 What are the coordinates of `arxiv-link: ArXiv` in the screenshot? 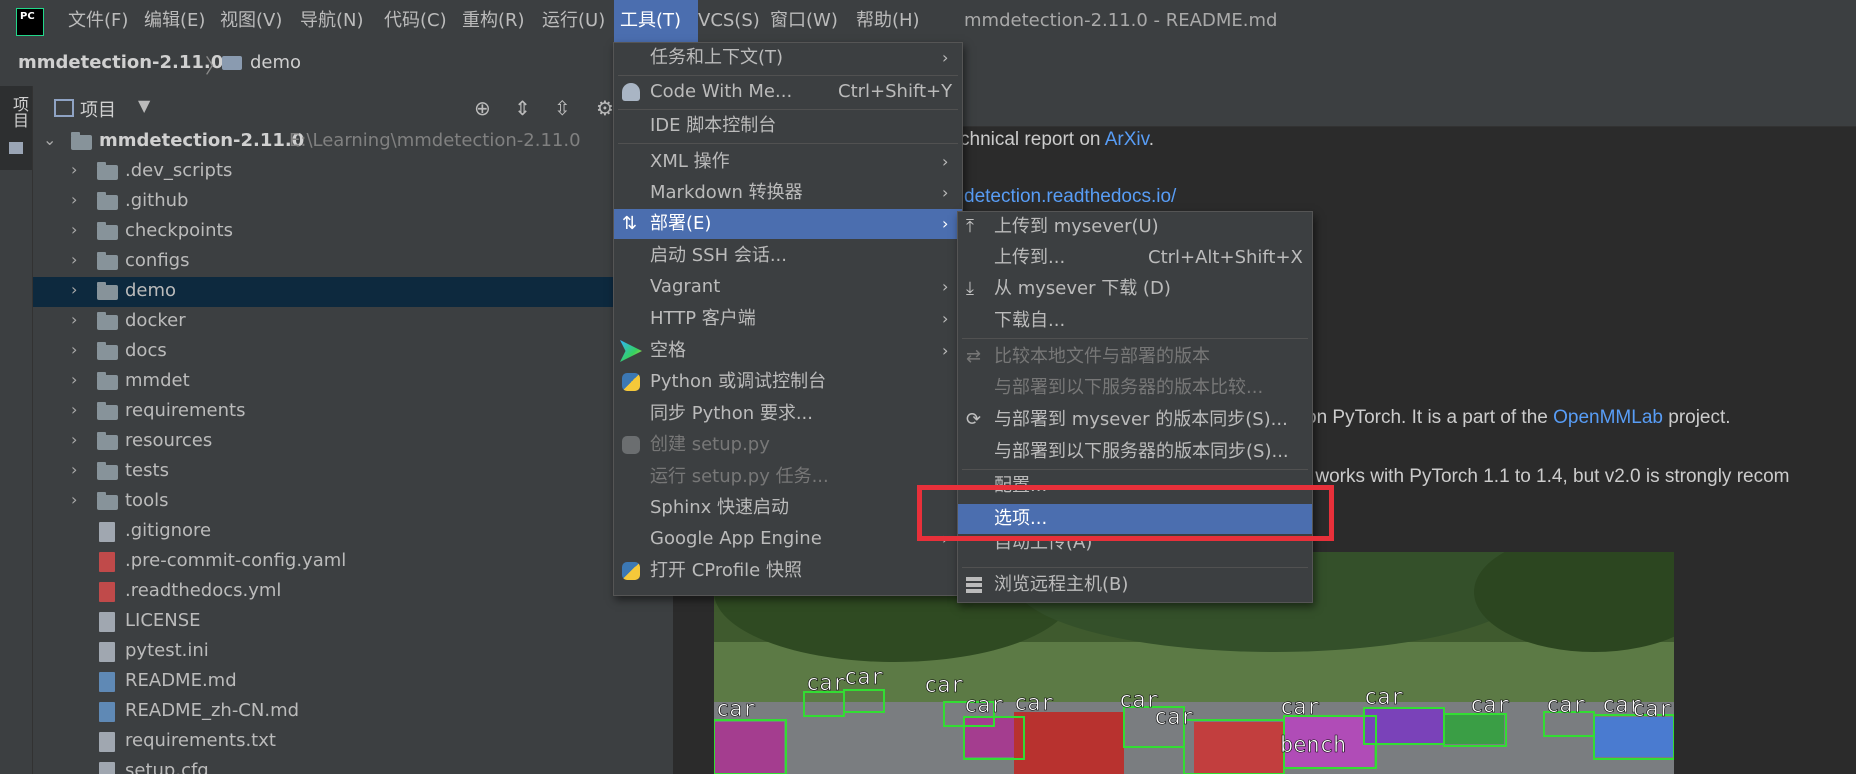 It's located at (1127, 139).